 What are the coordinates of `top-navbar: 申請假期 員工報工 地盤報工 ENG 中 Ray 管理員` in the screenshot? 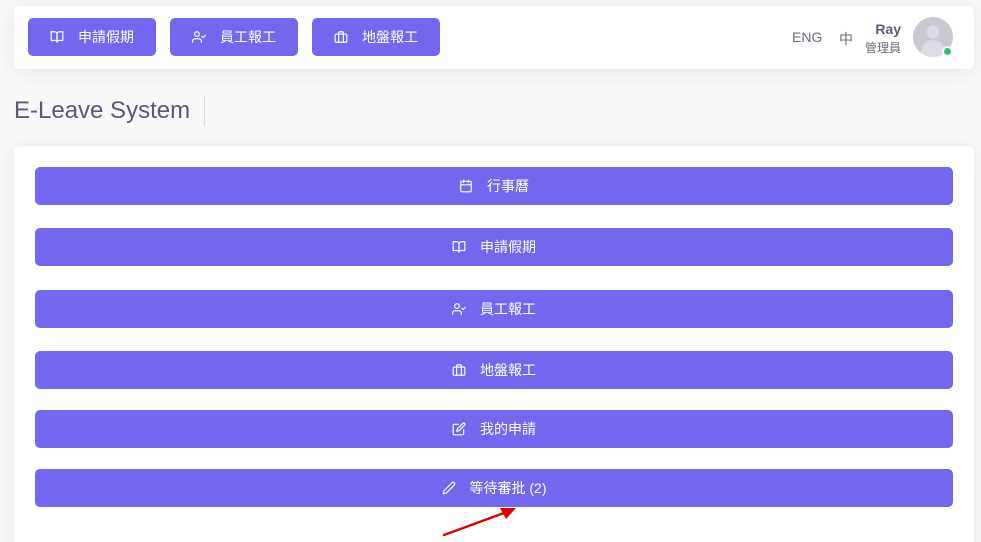 It's located at (494, 37).